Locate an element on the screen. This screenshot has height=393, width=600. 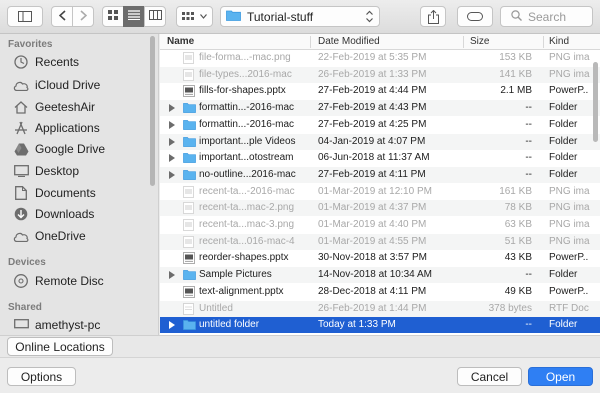
cloud-icon is located at coordinates (21, 85).